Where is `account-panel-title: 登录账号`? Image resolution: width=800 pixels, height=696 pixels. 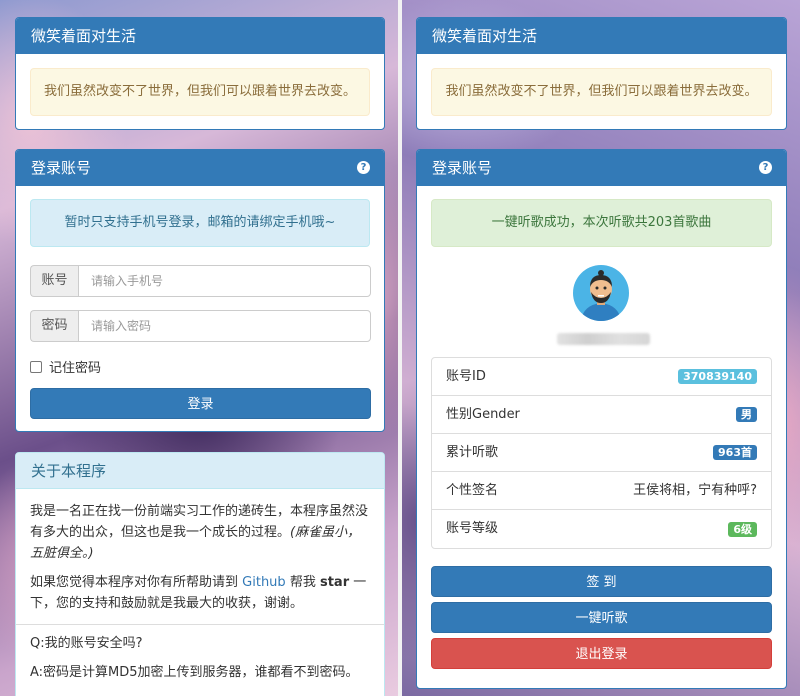
account-panel-title: 登录账号 is located at coordinates (462, 168).